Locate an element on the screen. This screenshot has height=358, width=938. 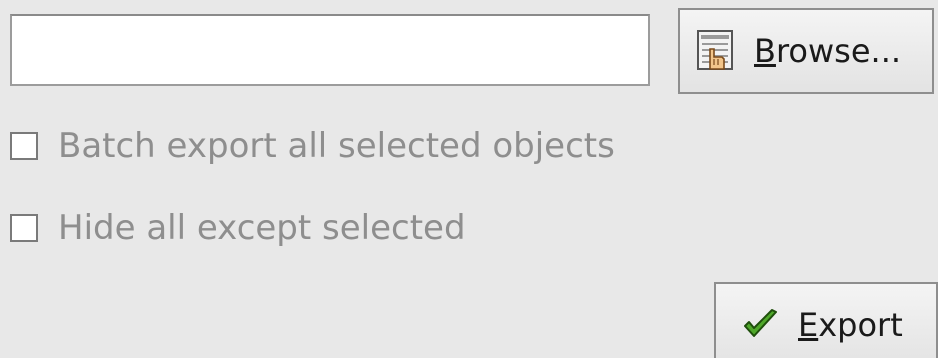
batch-export-checkbox is located at coordinates (24, 146).